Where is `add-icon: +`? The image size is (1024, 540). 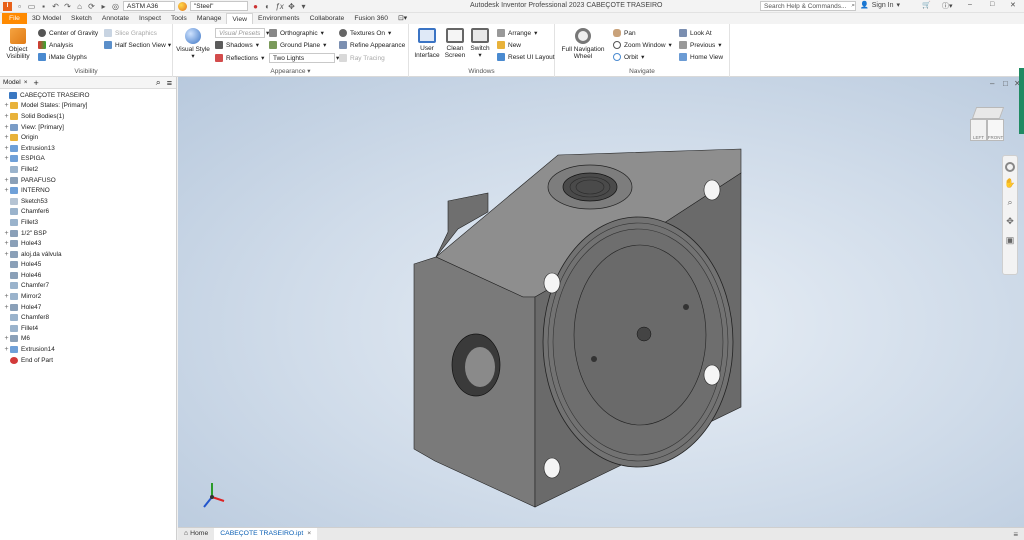 add-icon: + is located at coordinates (36, 83).